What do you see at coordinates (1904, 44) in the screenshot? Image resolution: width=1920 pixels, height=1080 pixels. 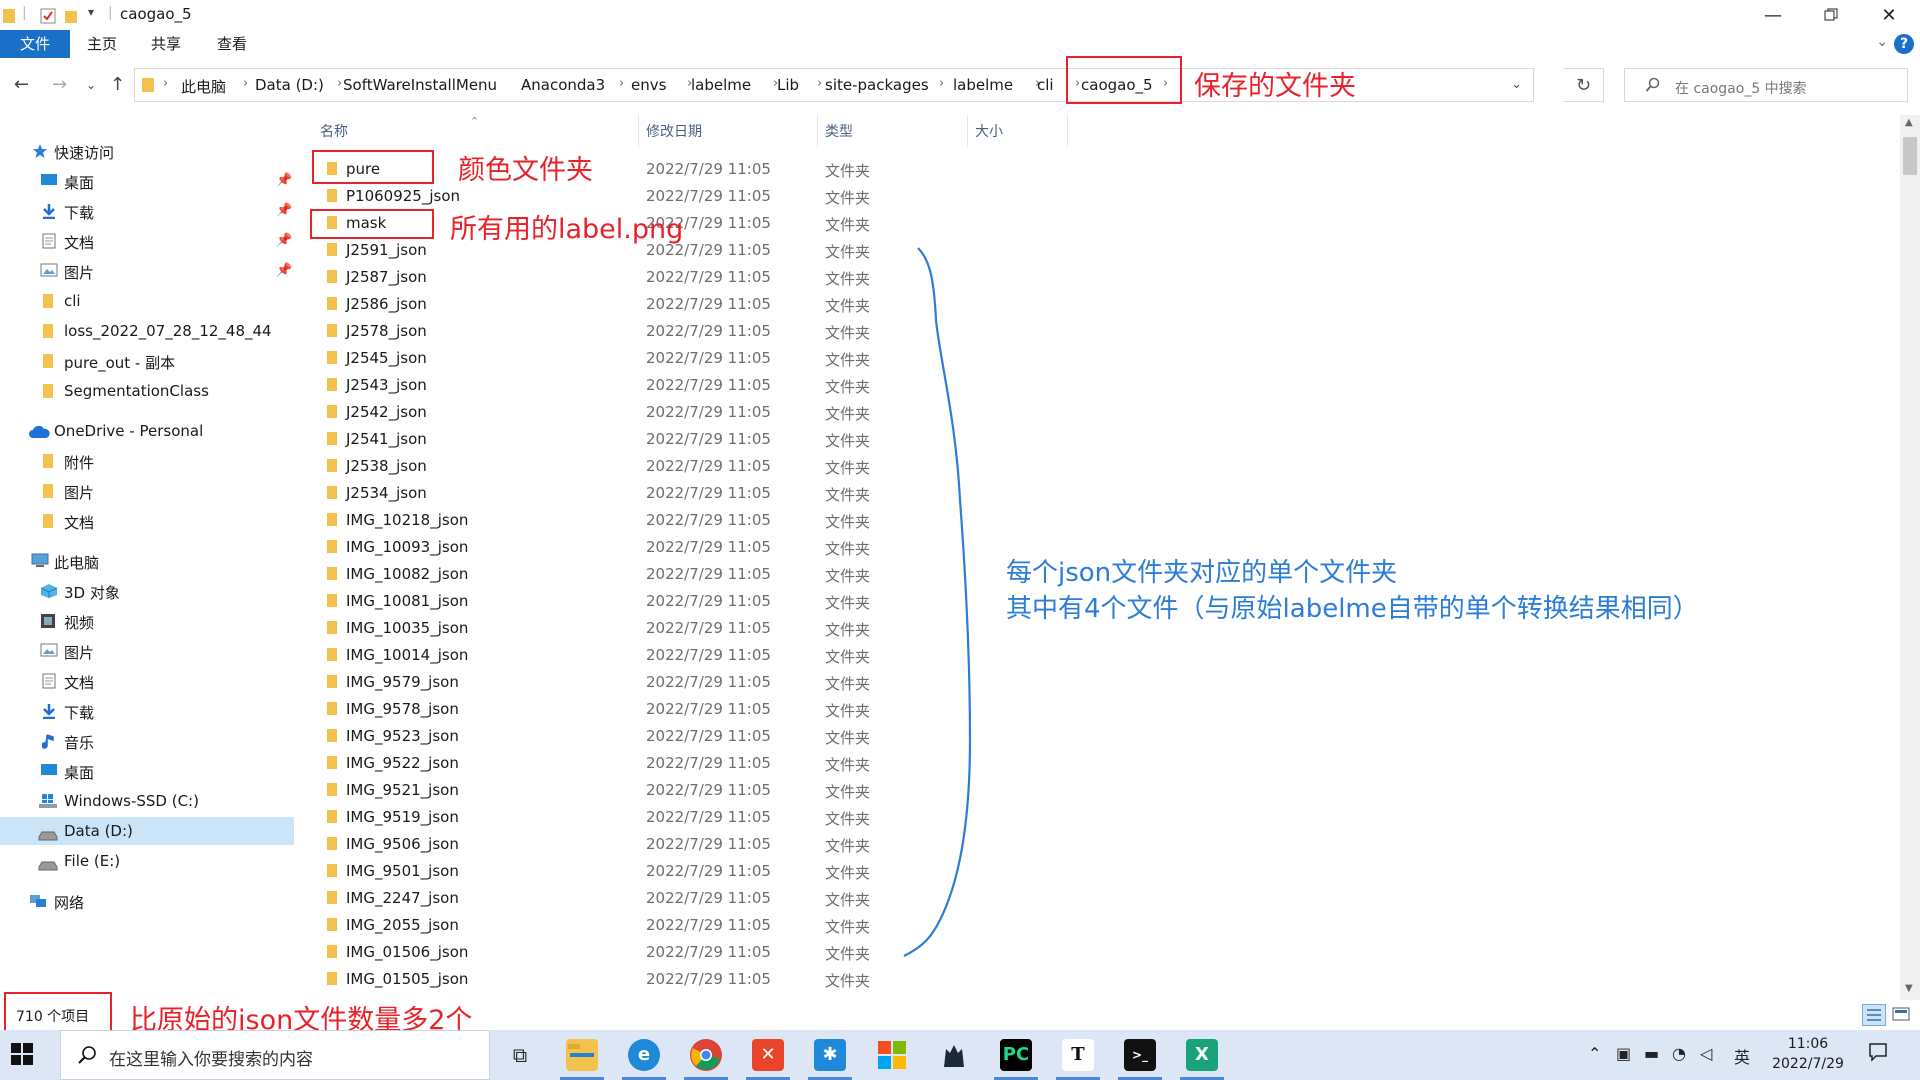 I see `help-icon: ?` at bounding box center [1904, 44].